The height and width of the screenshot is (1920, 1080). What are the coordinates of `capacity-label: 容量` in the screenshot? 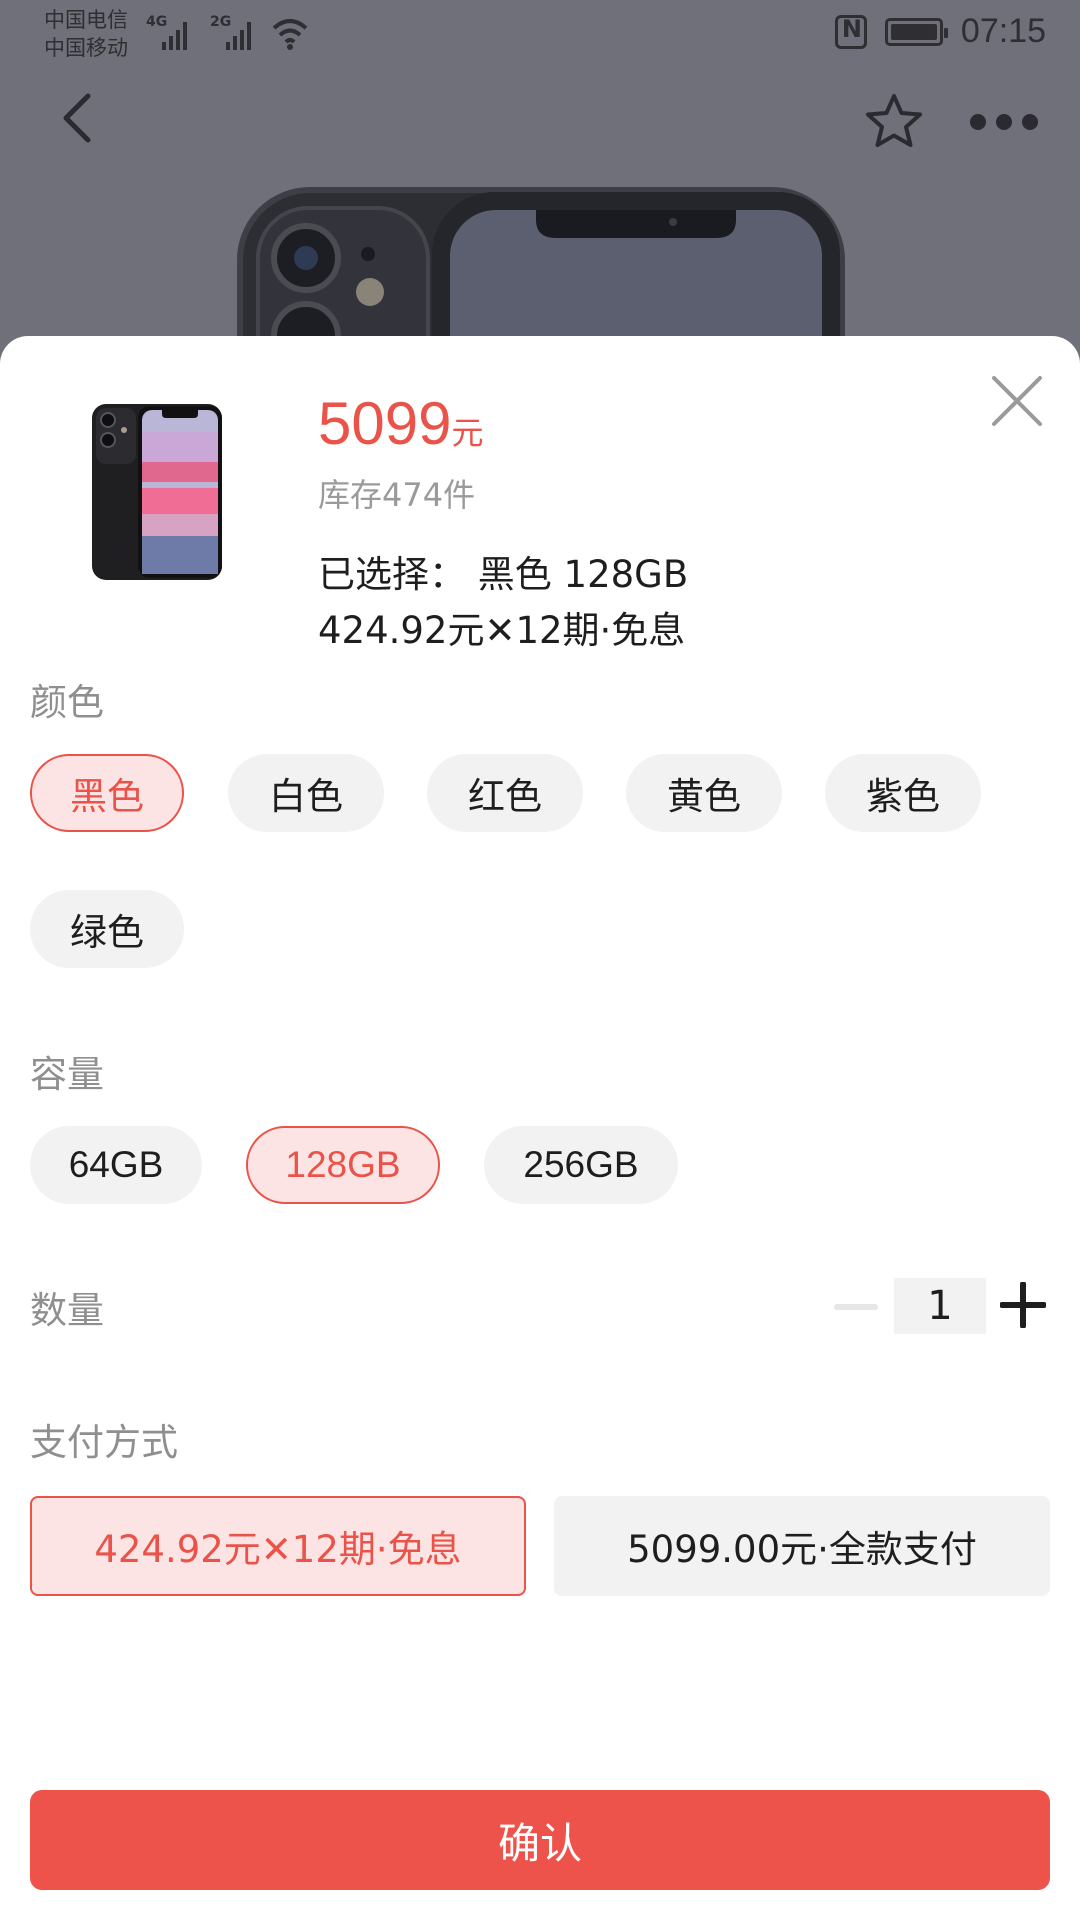 It's located at (67, 1074).